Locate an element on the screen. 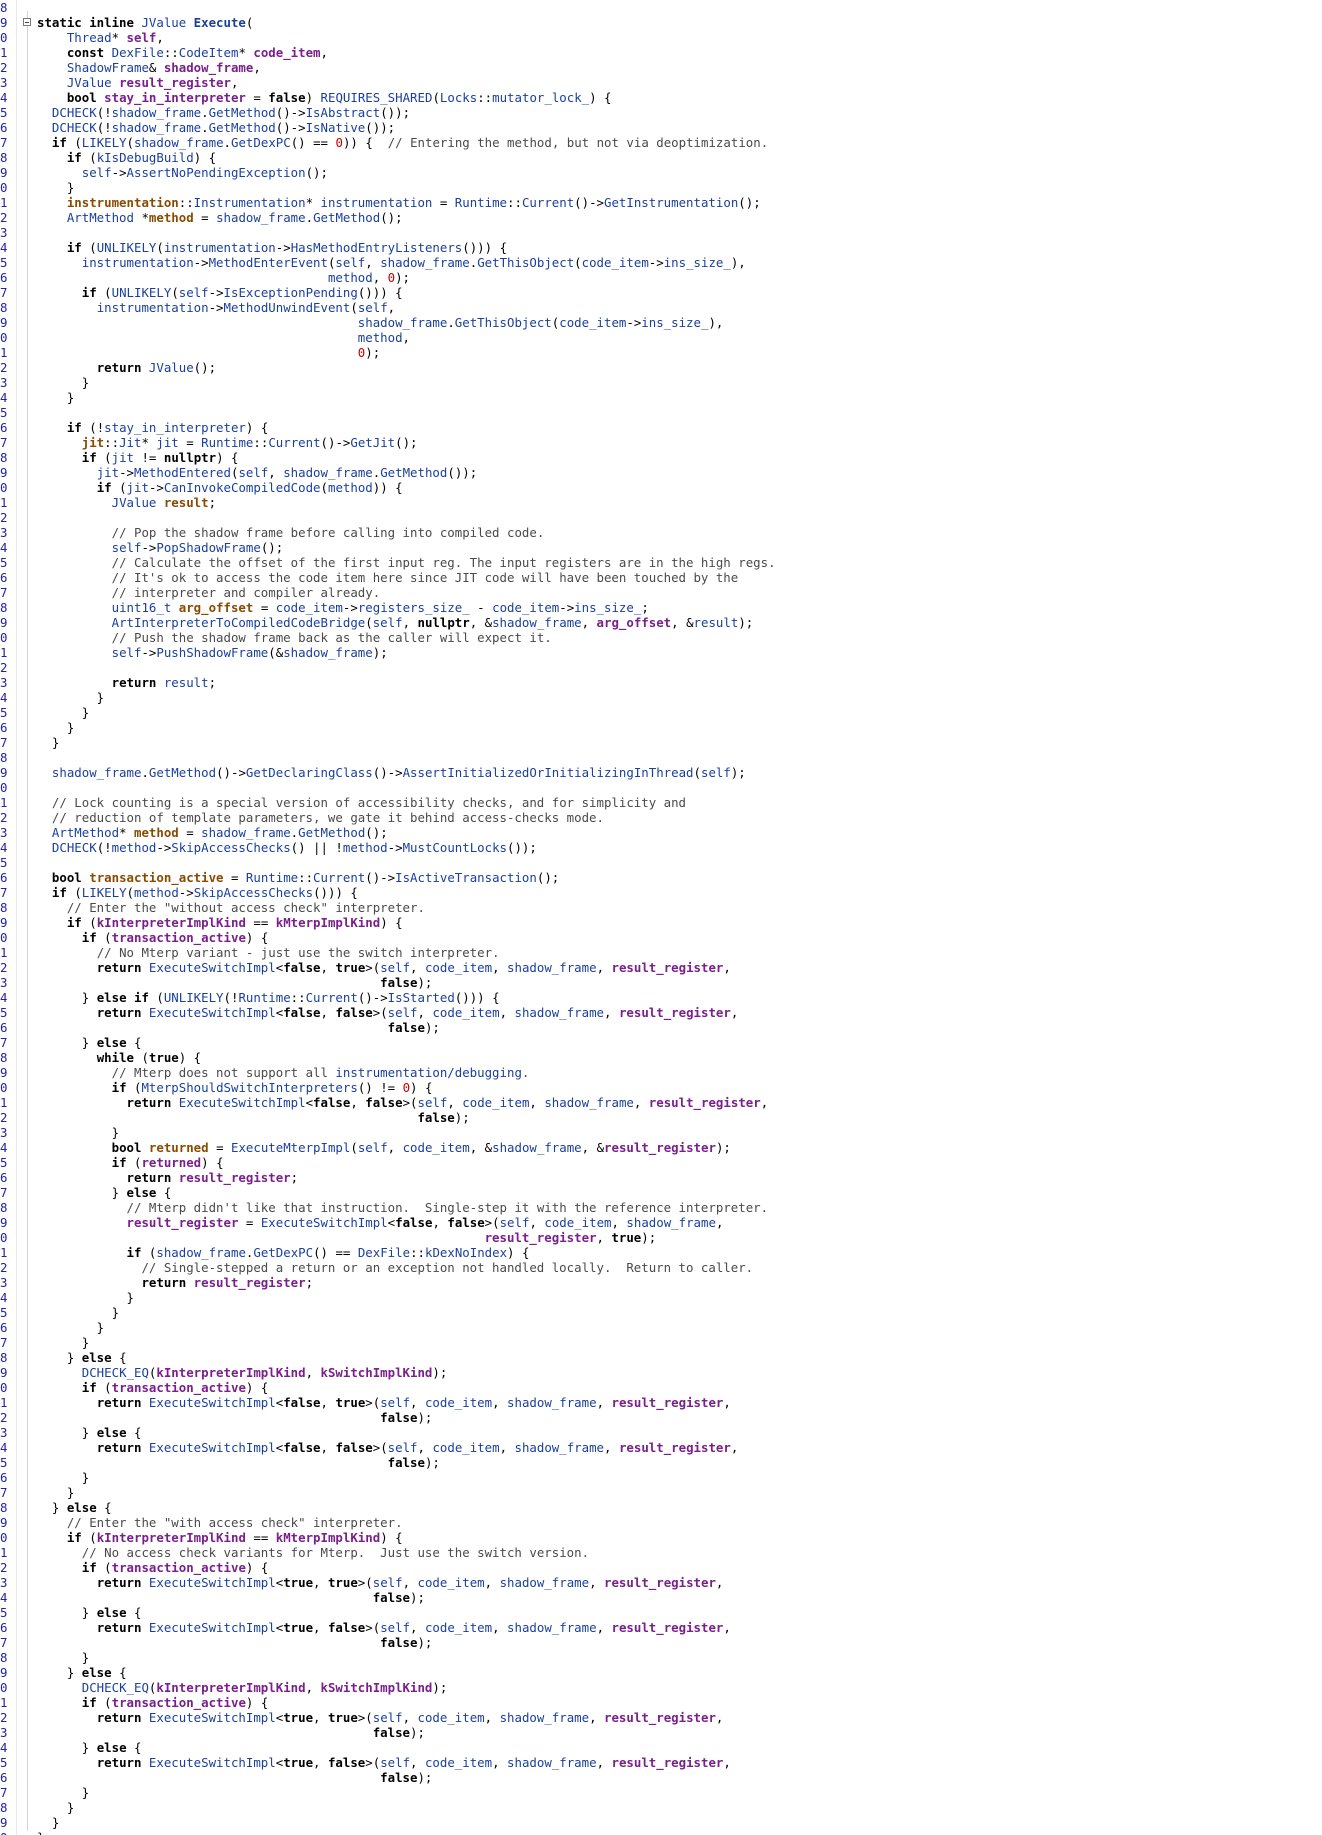 The image size is (1322, 1835). code-token: DCHECK is located at coordinates (74, 112).